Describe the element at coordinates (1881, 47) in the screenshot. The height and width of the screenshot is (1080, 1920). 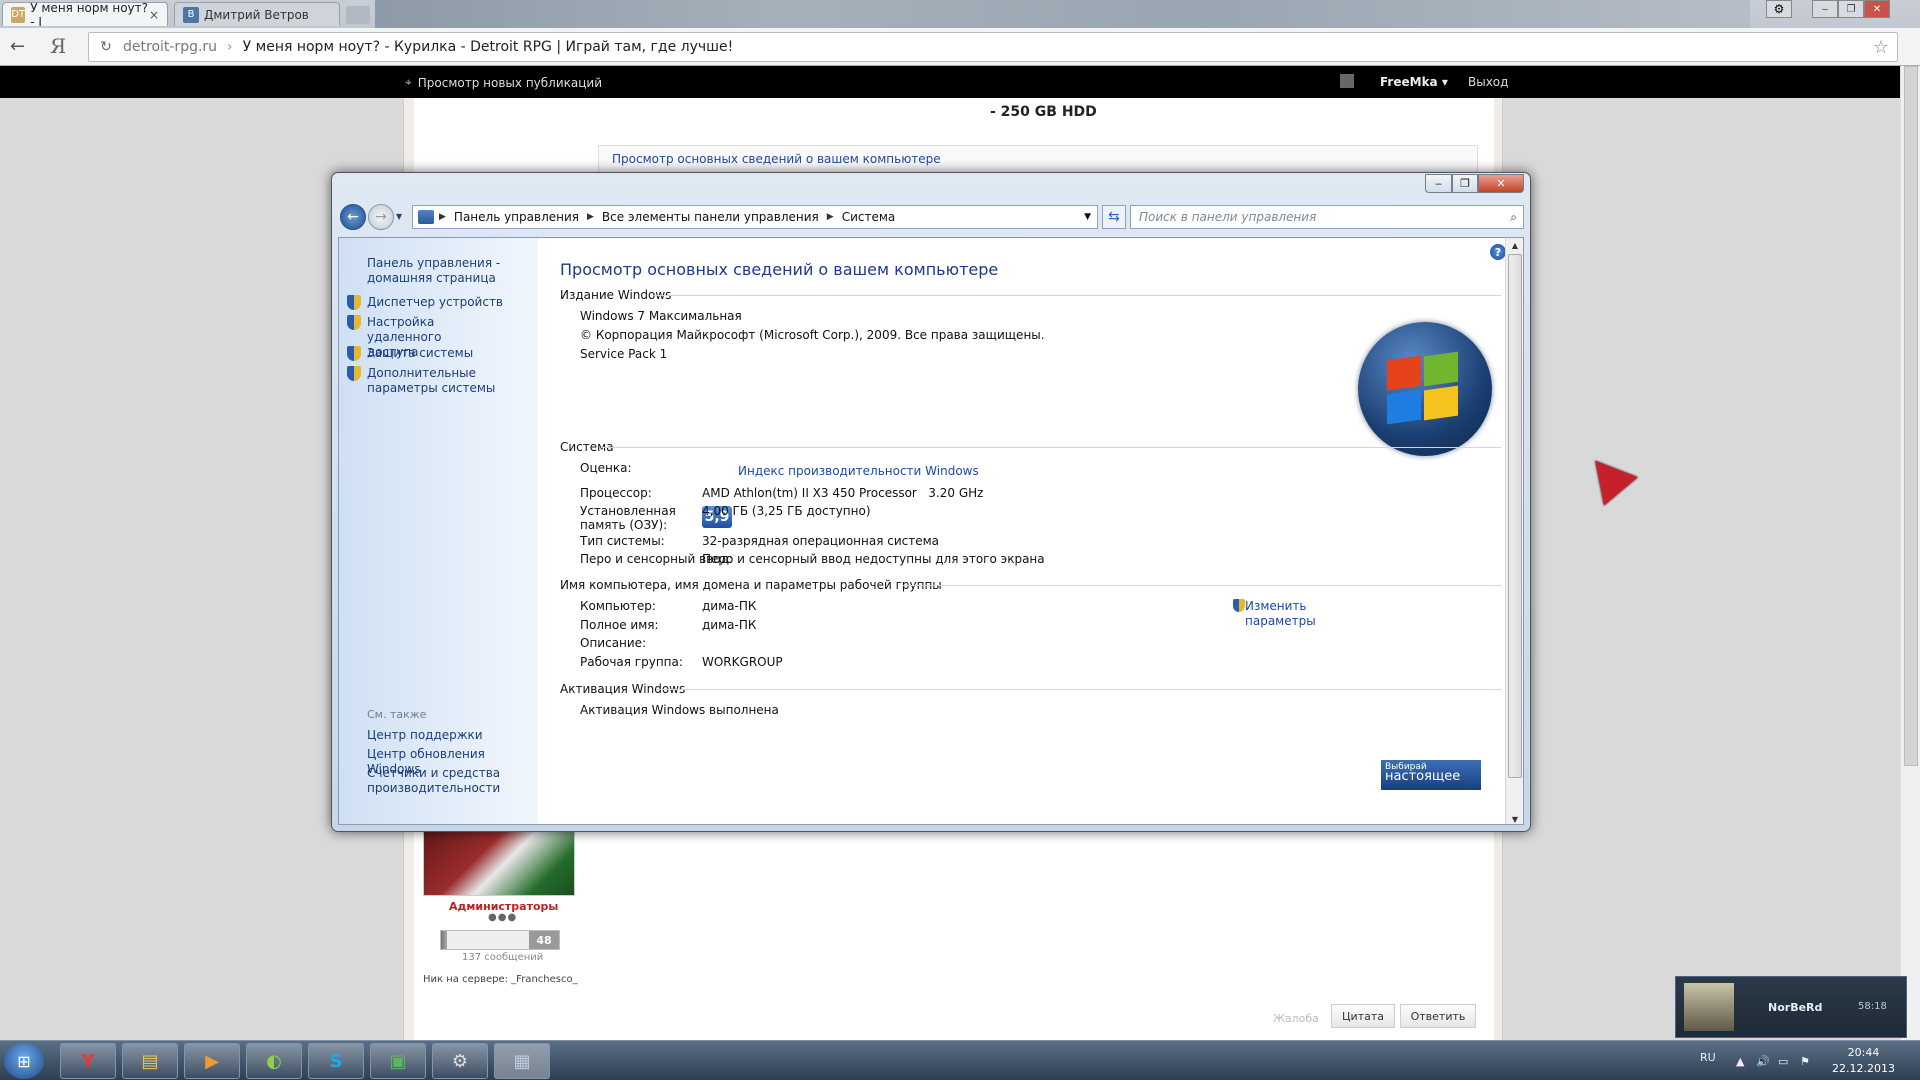
I see `bookmark-star-icon: ☆` at that location.